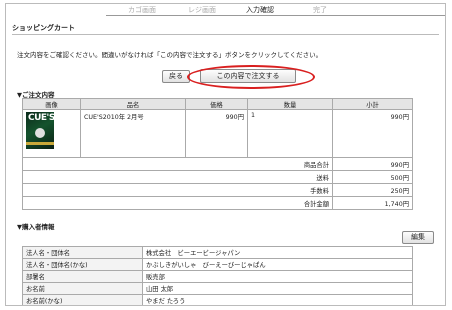 The width and height of the screenshot is (452, 310). Describe the element at coordinates (277, 276) in the screenshot. I see `department-value: 販売部` at that location.